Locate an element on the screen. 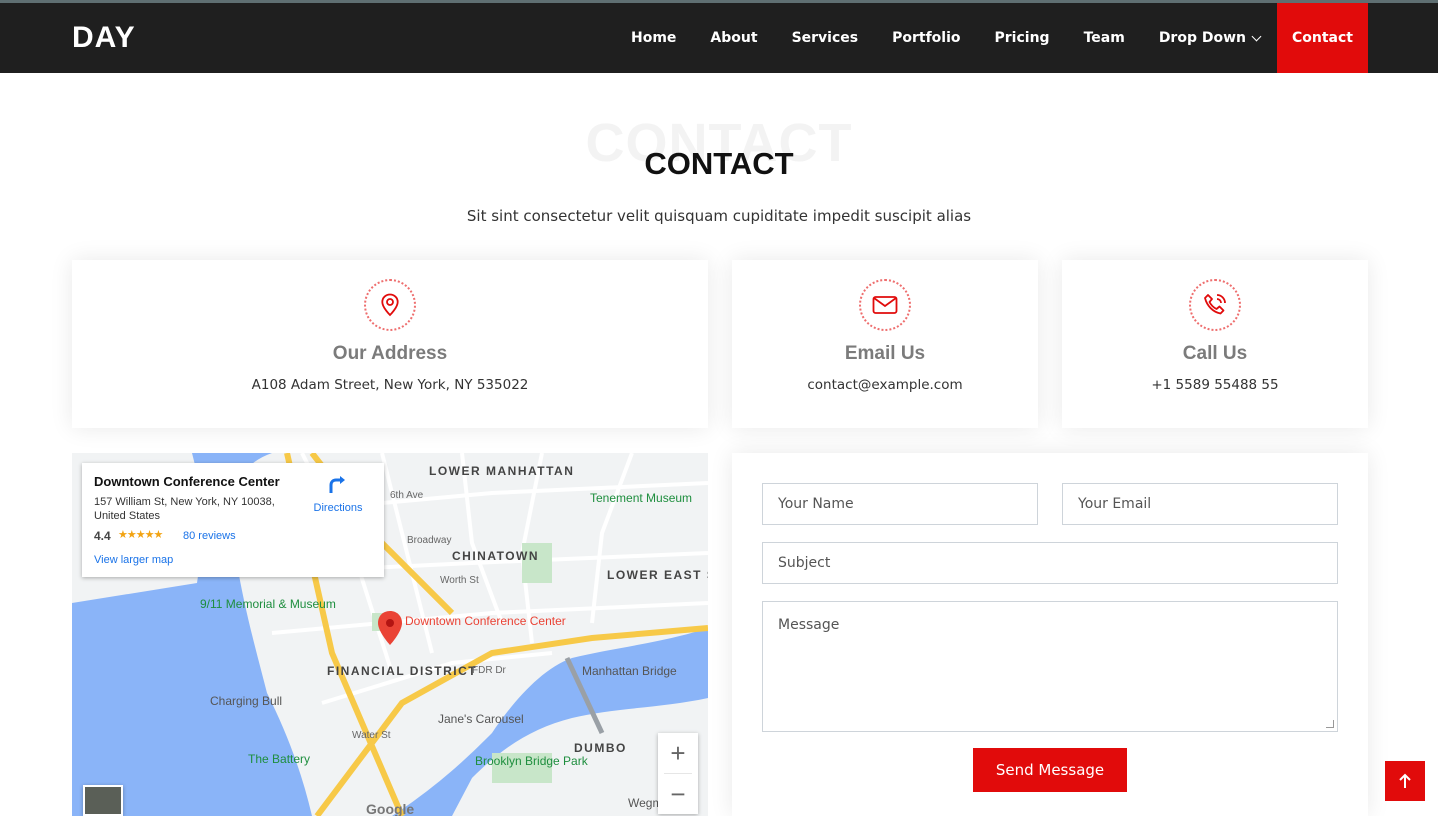 The height and width of the screenshot is (816, 1438). view-larger-map-link: View larger map is located at coordinates (133, 560).